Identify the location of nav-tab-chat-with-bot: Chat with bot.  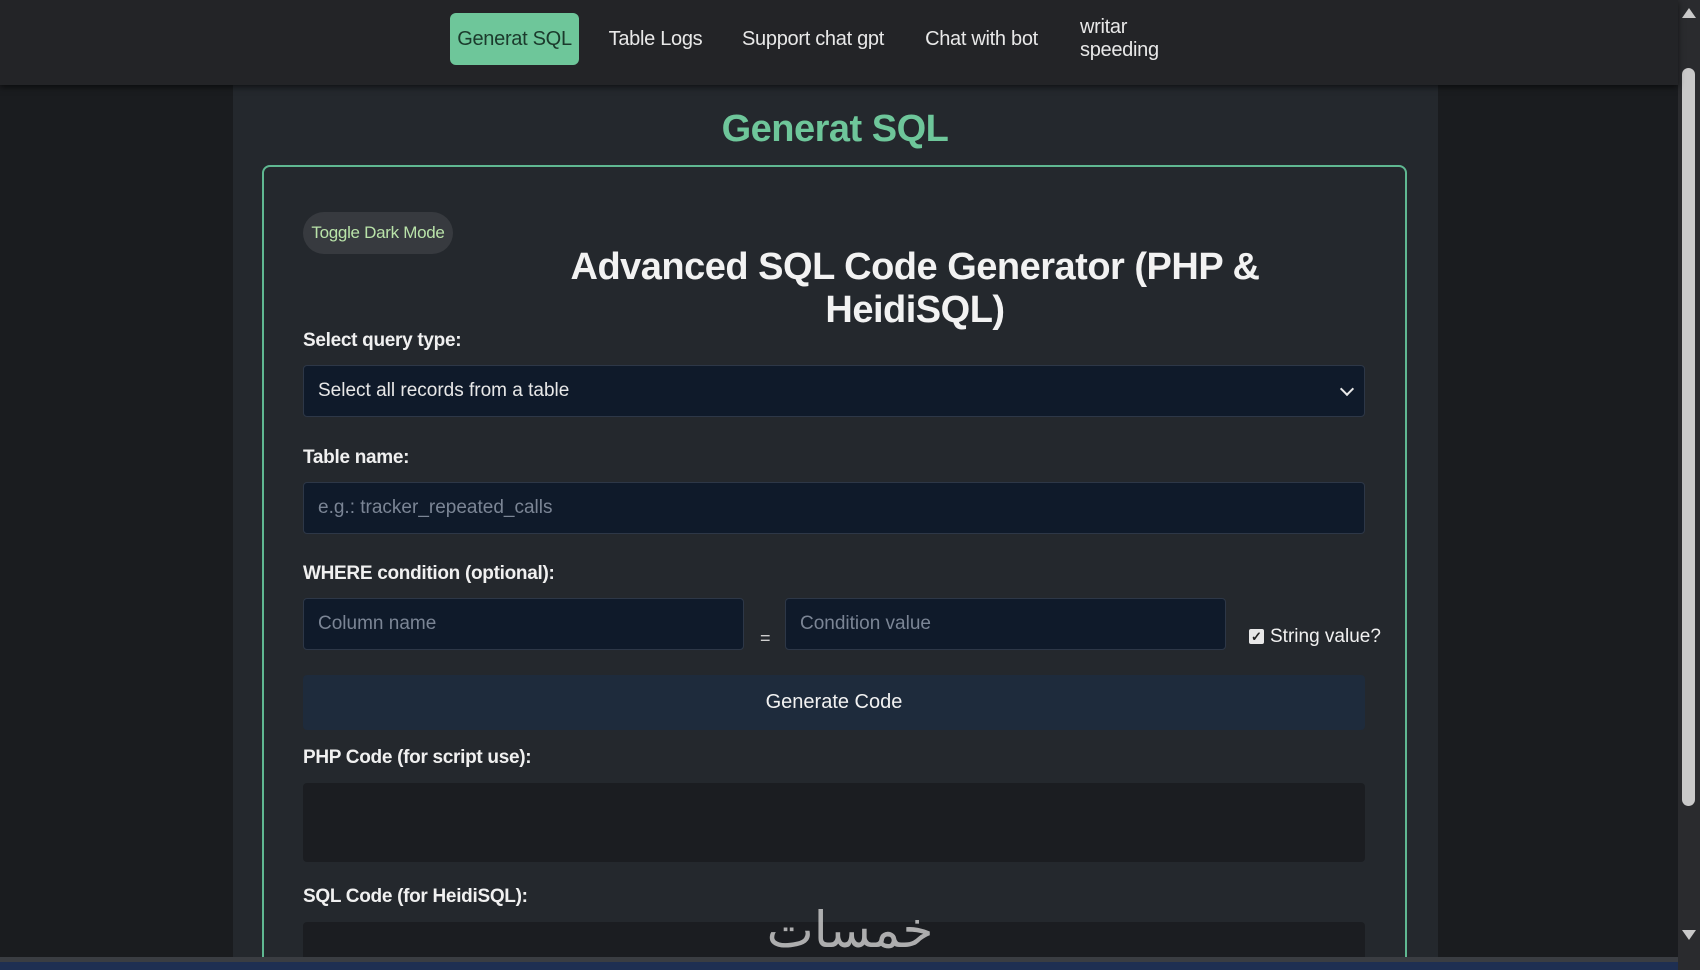
(981, 39).